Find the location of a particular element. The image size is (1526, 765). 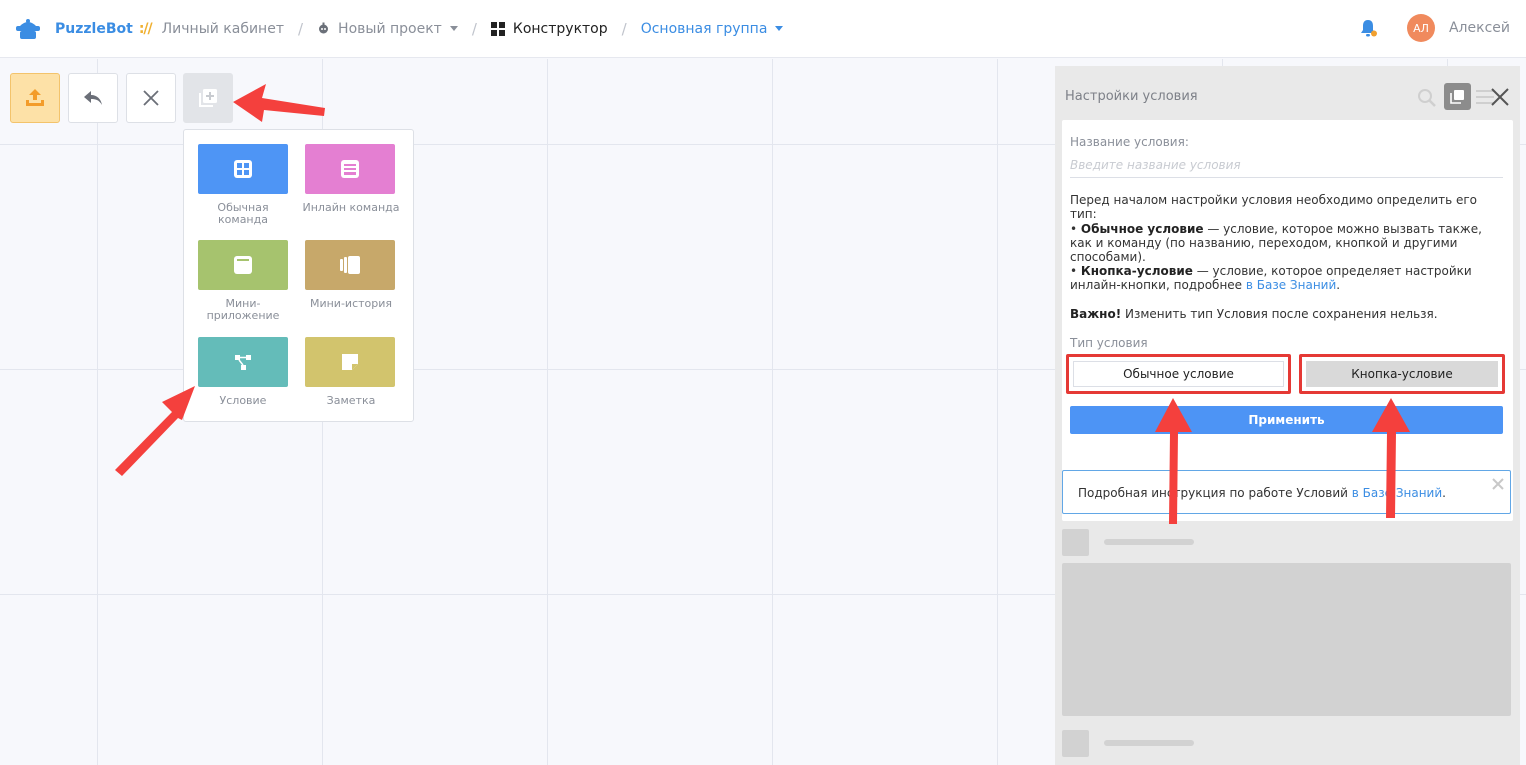

menu-regular-command is located at coordinates (243, 169).